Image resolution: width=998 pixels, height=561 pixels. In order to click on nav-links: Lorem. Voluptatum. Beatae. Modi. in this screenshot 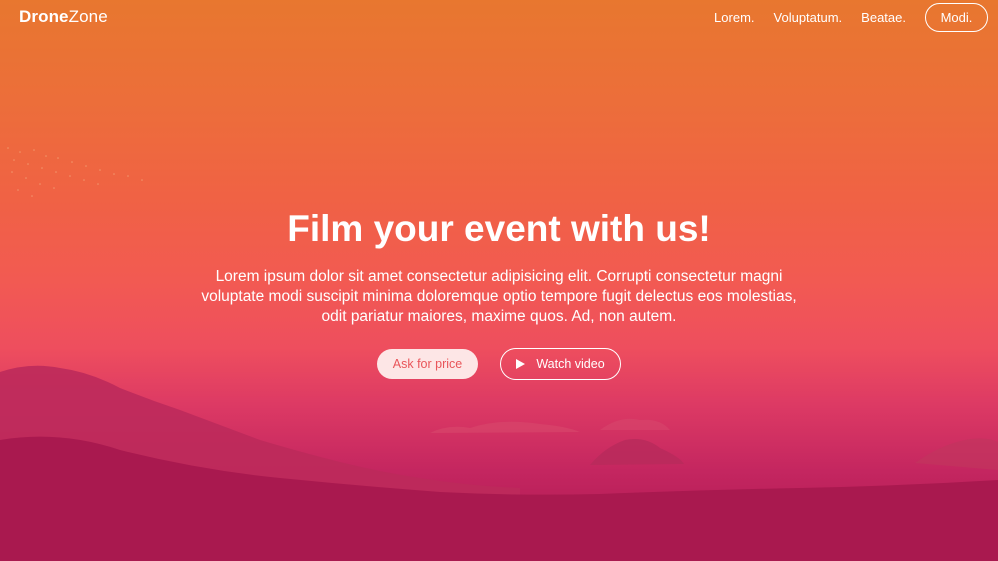, I will do `click(851, 17)`.